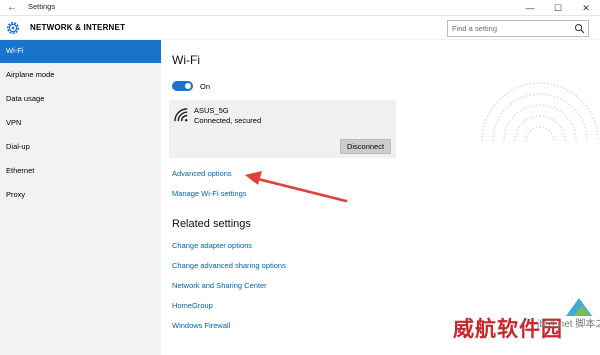 The image size is (600, 355). I want to click on network-and-sharing-center-link: Network and Sharing Center, so click(219, 285).